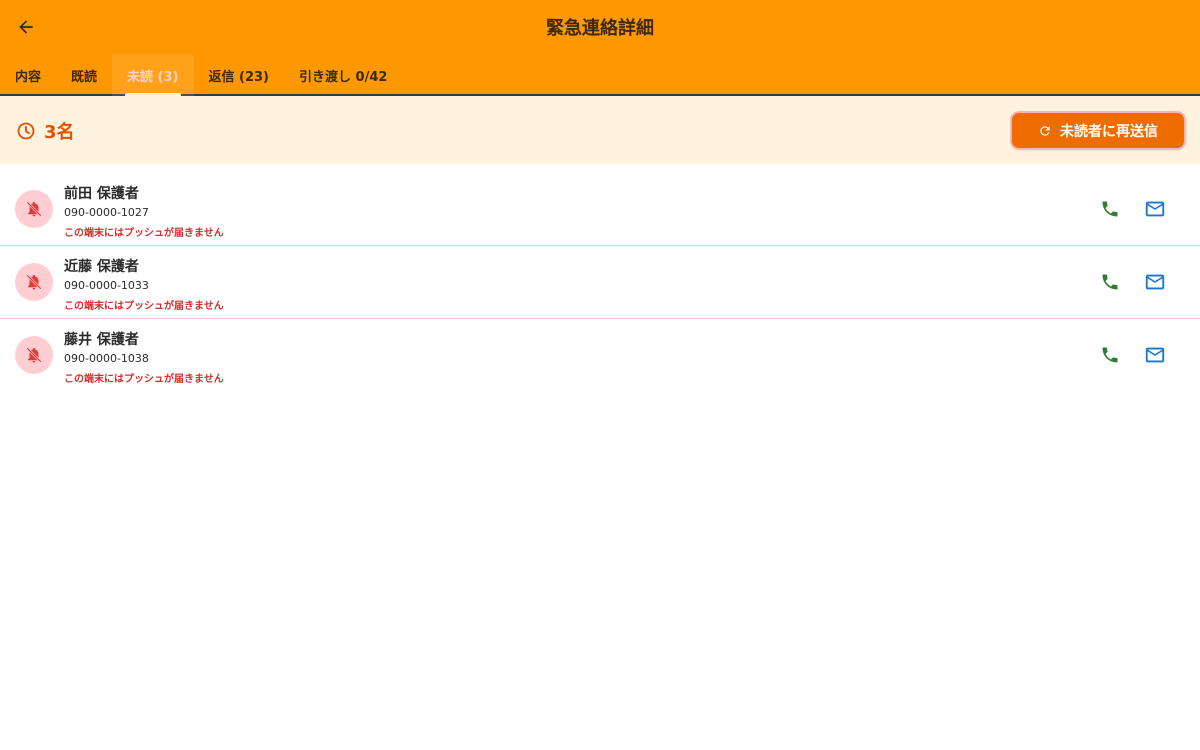 This screenshot has height=750, width=1200. I want to click on tab-label: 既読, so click(84, 77).